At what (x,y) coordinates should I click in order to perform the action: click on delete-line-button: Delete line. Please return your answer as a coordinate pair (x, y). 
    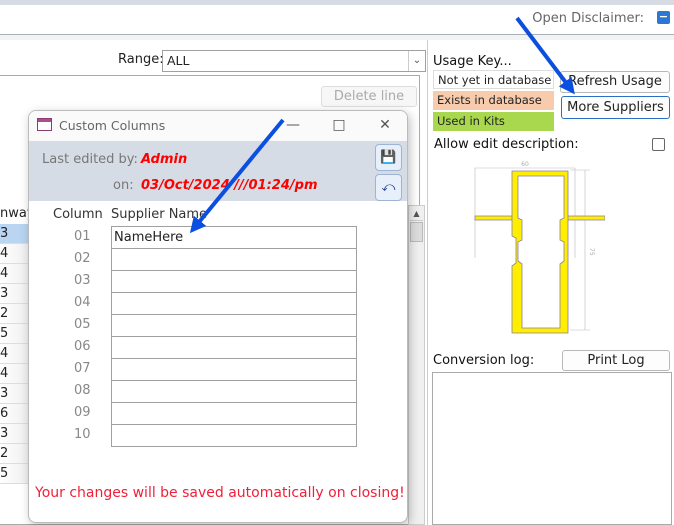
    Looking at the image, I should click on (369, 96).